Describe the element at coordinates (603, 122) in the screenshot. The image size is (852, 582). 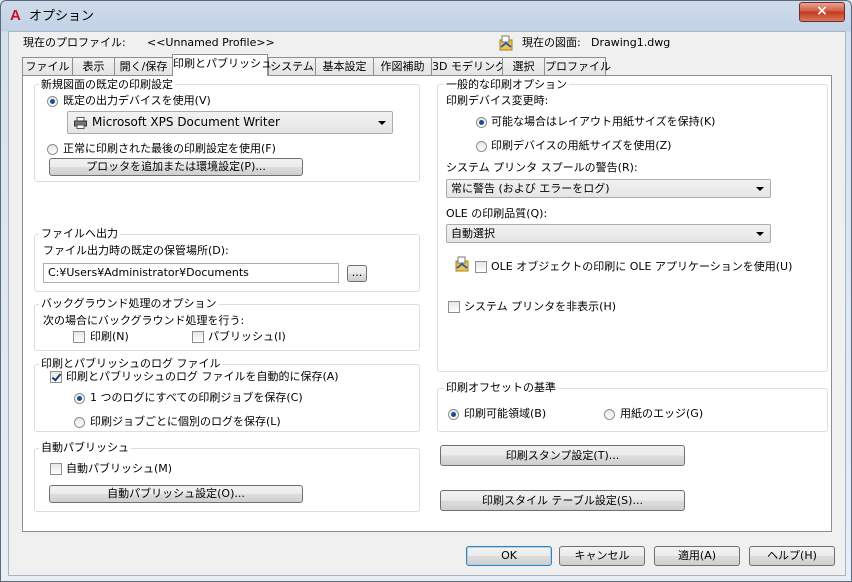
I see `keep-layout-size-label: 可能な場合はレイアウト用紙サイズを保持(K)` at that location.